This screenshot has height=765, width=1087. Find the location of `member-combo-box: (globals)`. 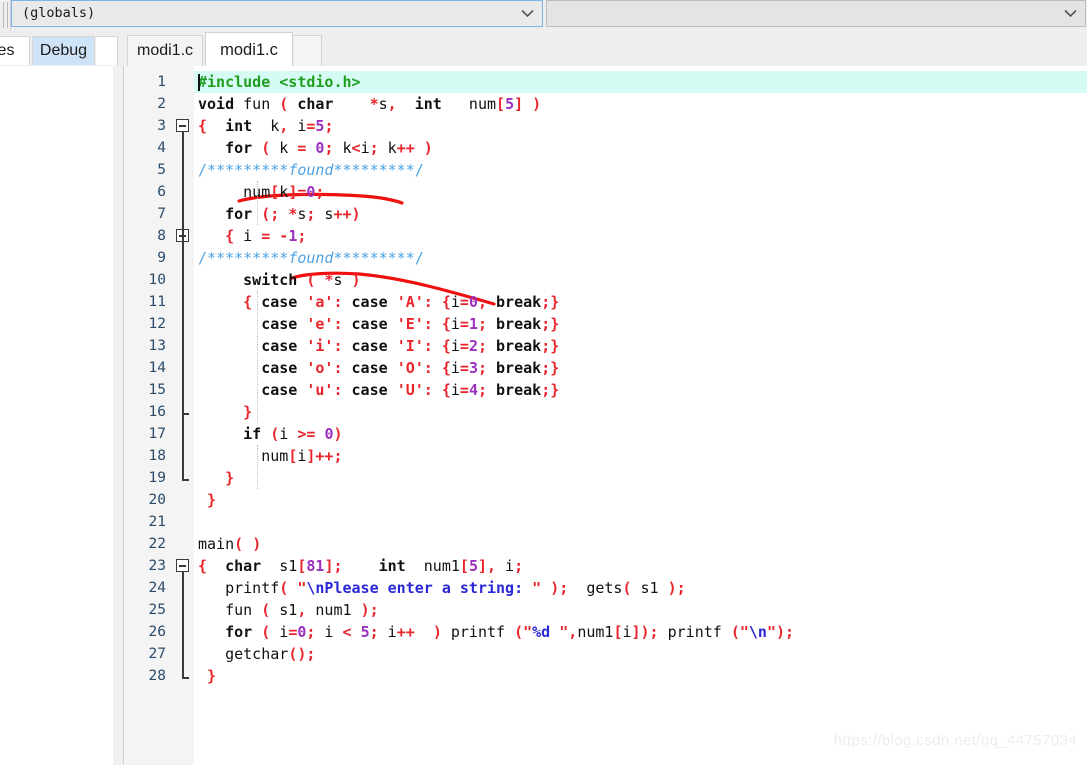

member-combo-box: (globals) is located at coordinates (277, 13).